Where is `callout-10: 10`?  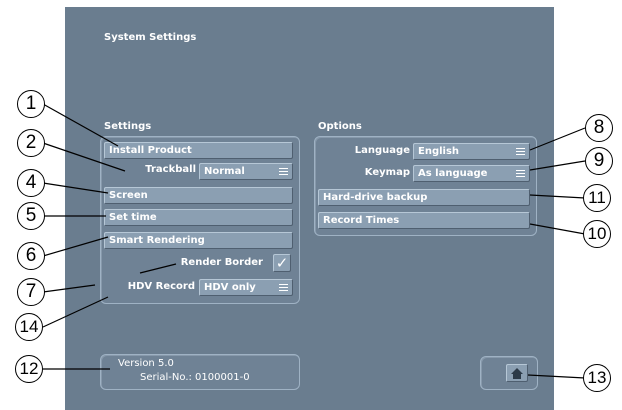 callout-10: 10 is located at coordinates (597, 234).